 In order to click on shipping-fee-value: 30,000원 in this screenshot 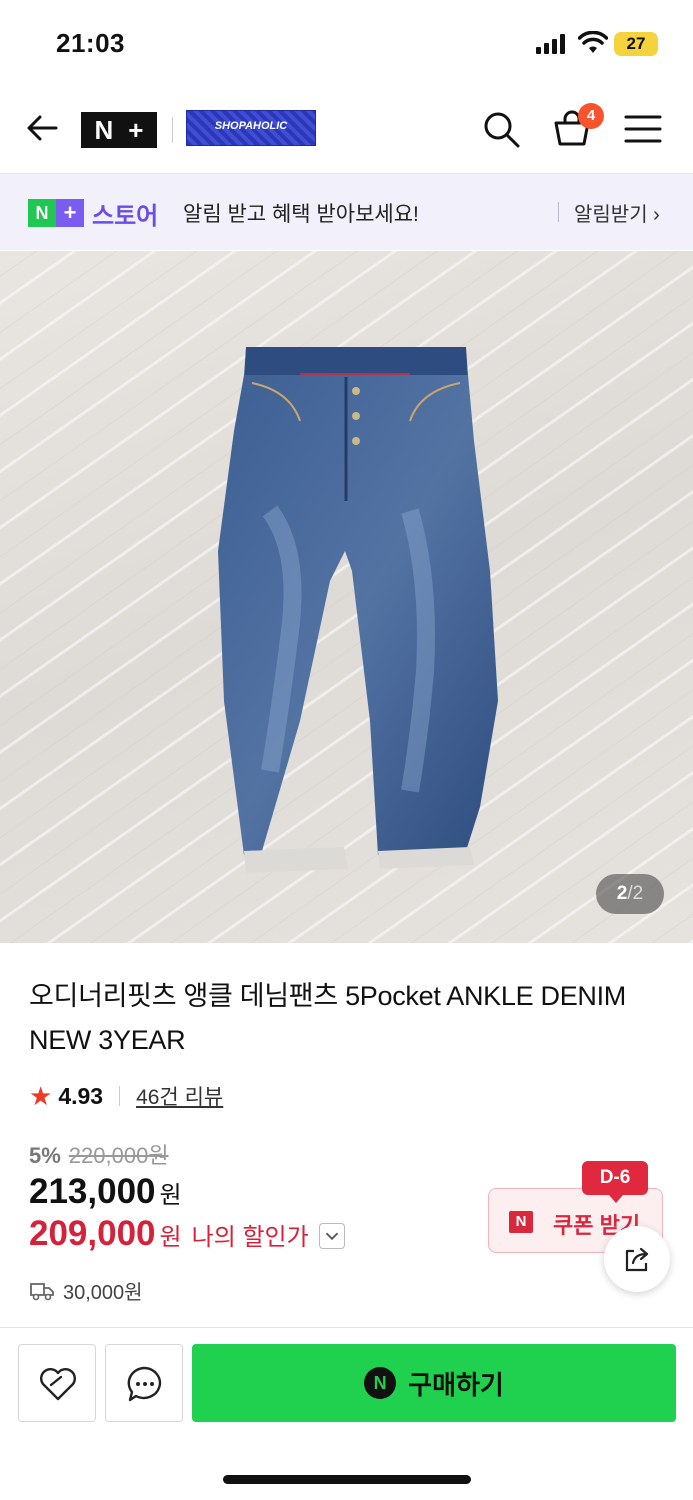, I will do `click(103, 1293)`.